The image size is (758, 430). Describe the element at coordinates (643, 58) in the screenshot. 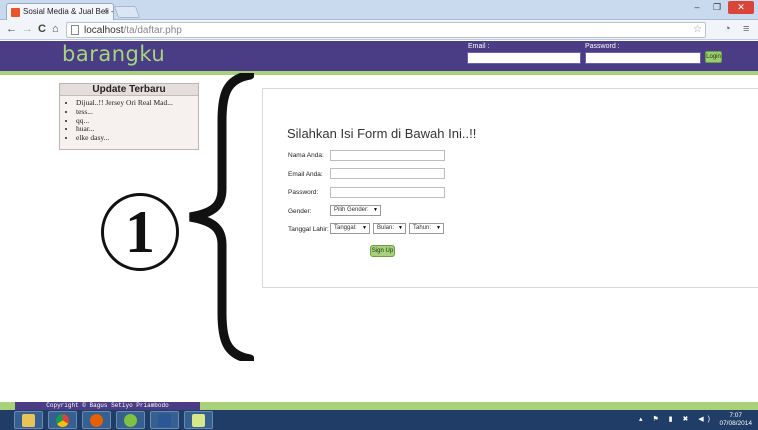

I see `login-password-input` at that location.